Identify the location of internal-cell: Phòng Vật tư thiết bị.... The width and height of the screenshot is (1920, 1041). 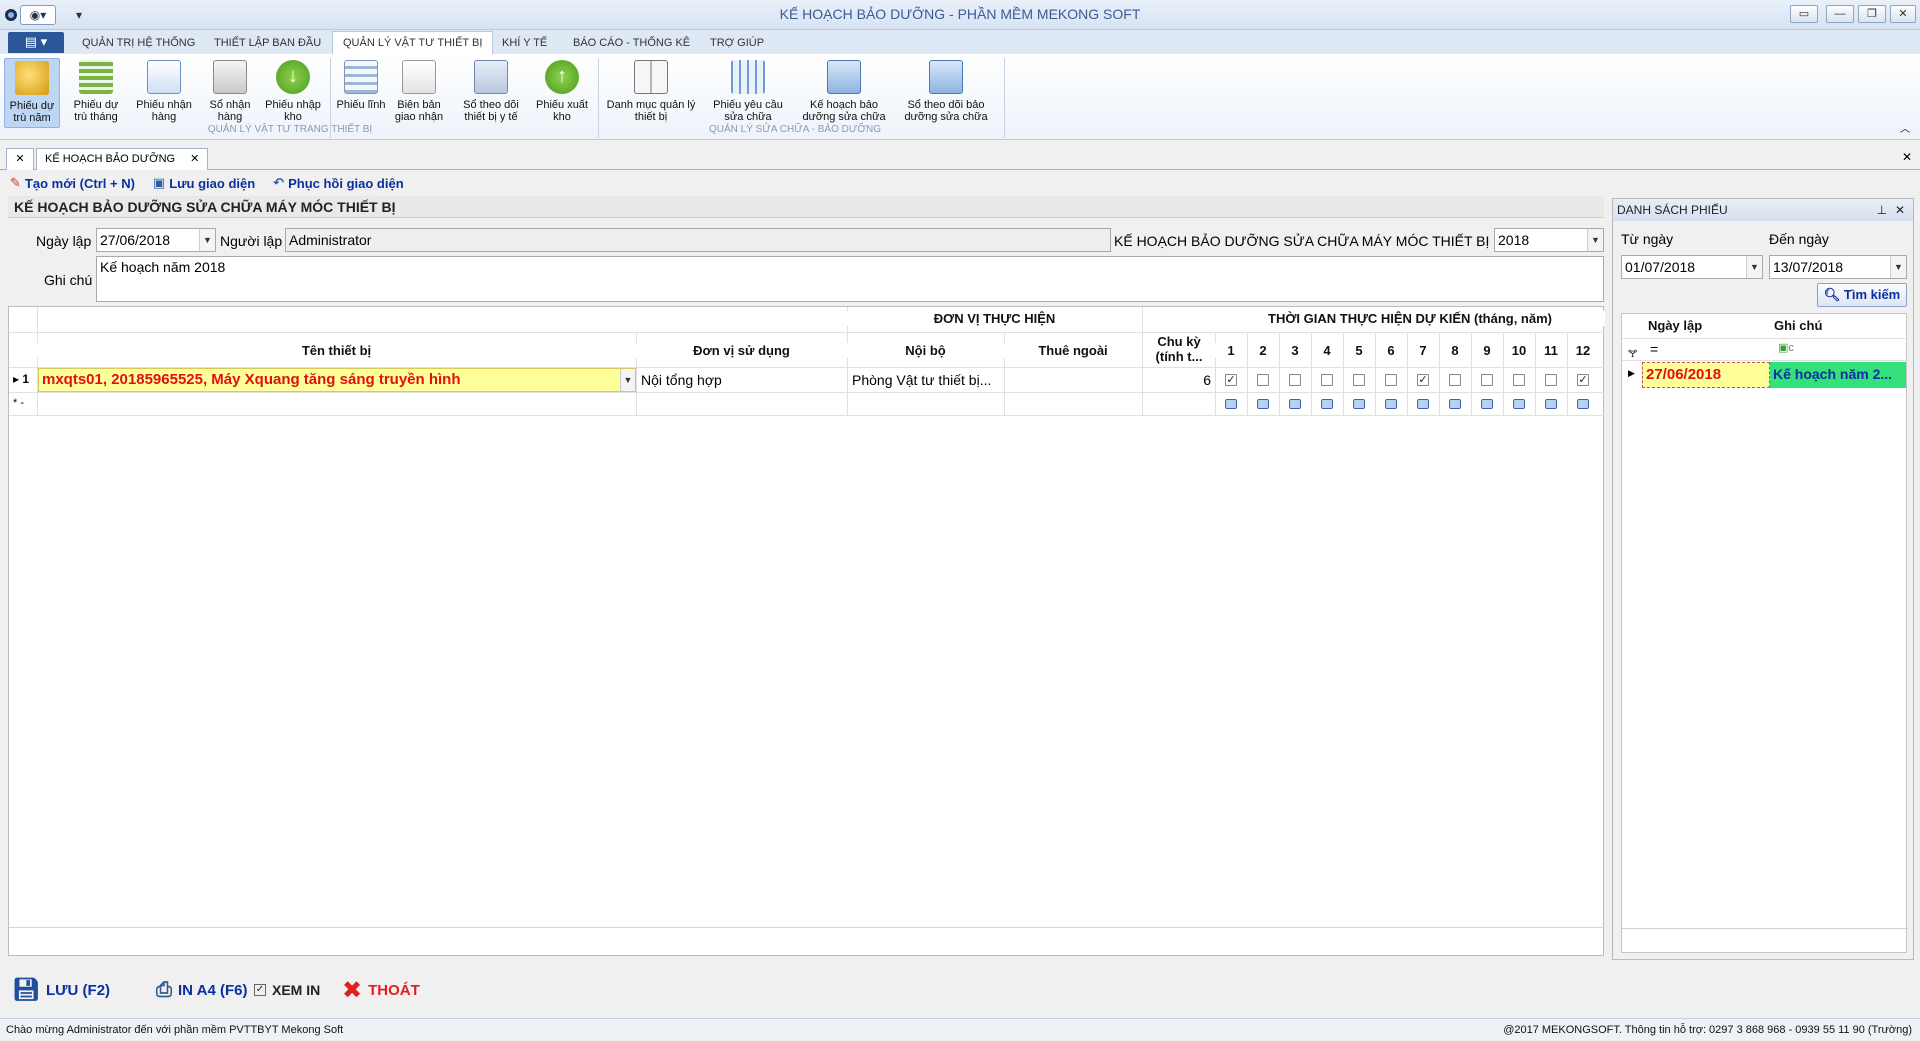
(927, 380).